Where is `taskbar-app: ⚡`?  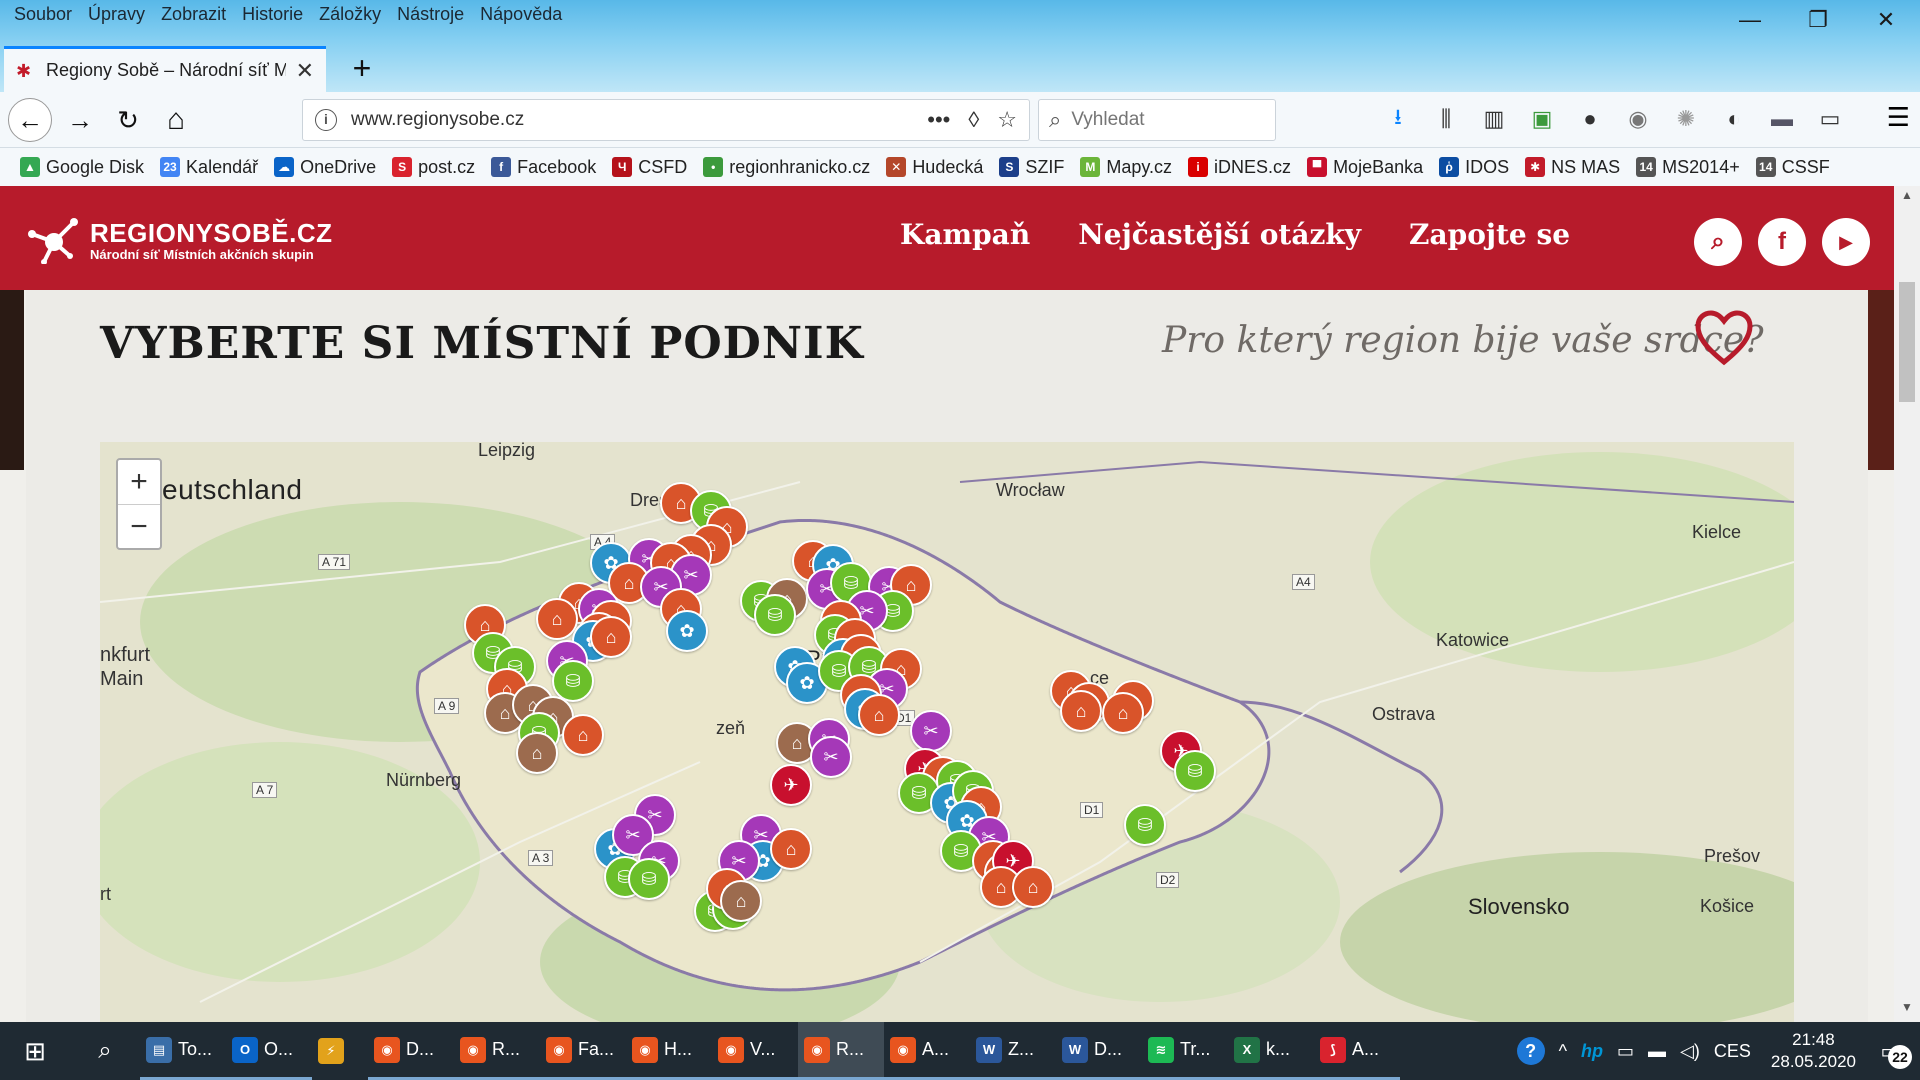
taskbar-app: ⚡ is located at coordinates (340, 1051).